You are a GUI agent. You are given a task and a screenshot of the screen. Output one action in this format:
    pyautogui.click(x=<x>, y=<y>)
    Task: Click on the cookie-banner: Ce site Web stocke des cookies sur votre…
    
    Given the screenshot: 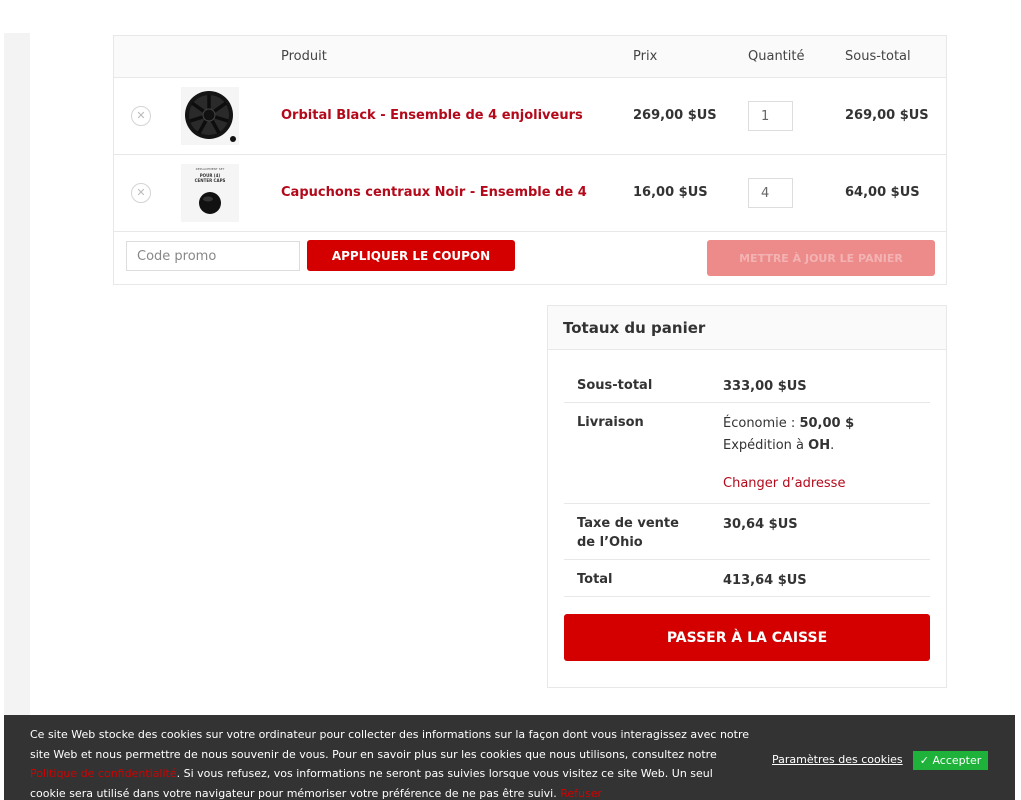 What is the action you would take?
    pyautogui.click(x=509, y=757)
    